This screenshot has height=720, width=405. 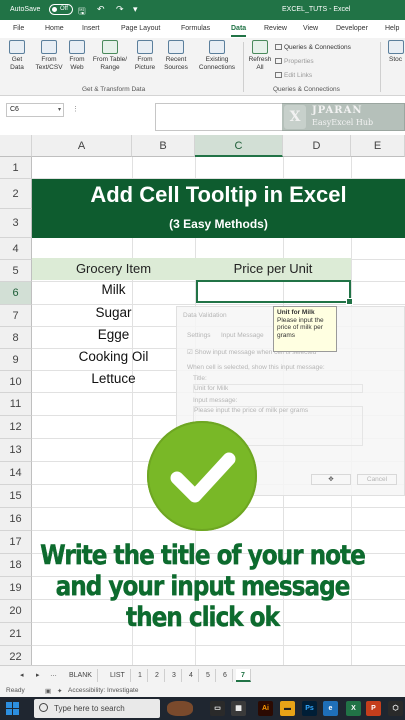 I want to click on recent-sources-button: Recent Sources, so click(x=176, y=56).